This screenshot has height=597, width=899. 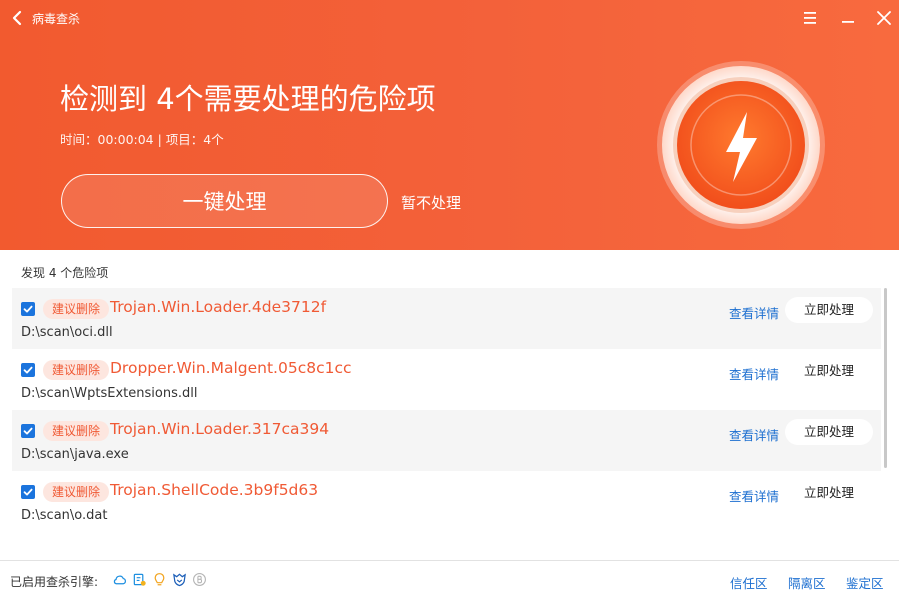 What do you see at coordinates (214, 490) in the screenshot?
I see `threat-name: Trojan.ShellCode.3b9f5d63` at bounding box center [214, 490].